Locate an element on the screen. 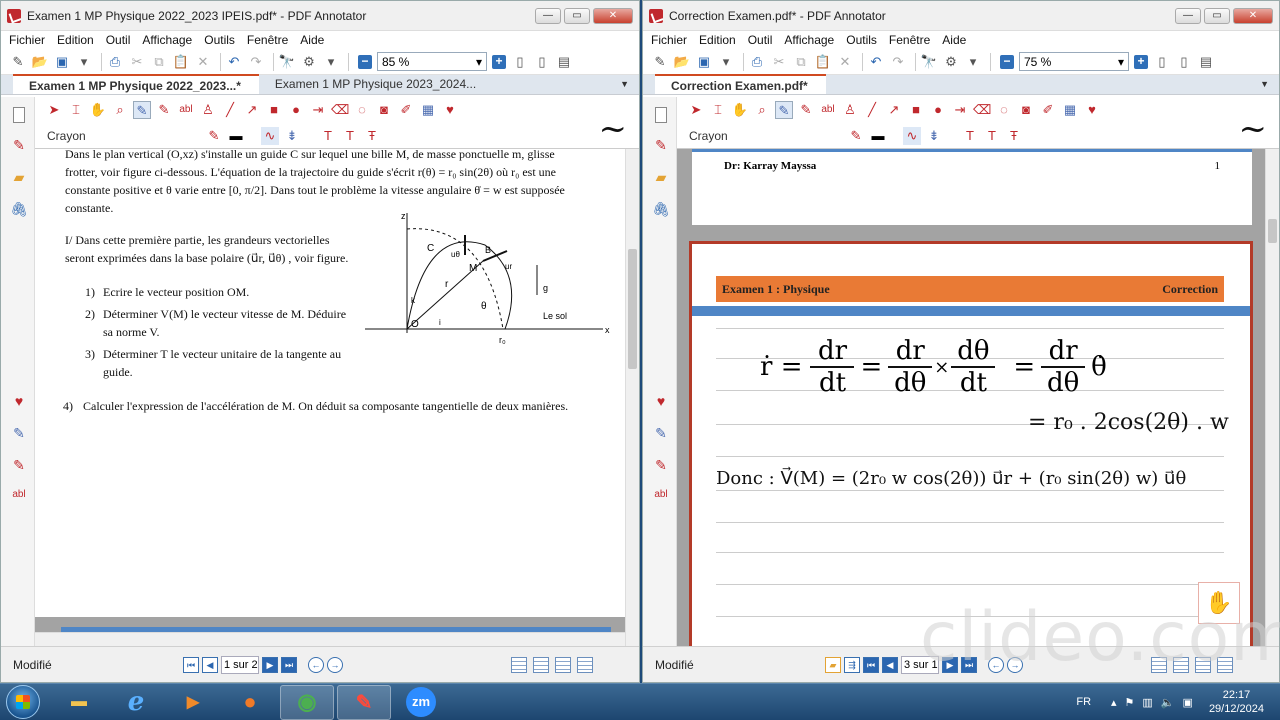 This screenshot has width=1280, height=720. smooth-stroke-icon: ∿ is located at coordinates (270, 136).